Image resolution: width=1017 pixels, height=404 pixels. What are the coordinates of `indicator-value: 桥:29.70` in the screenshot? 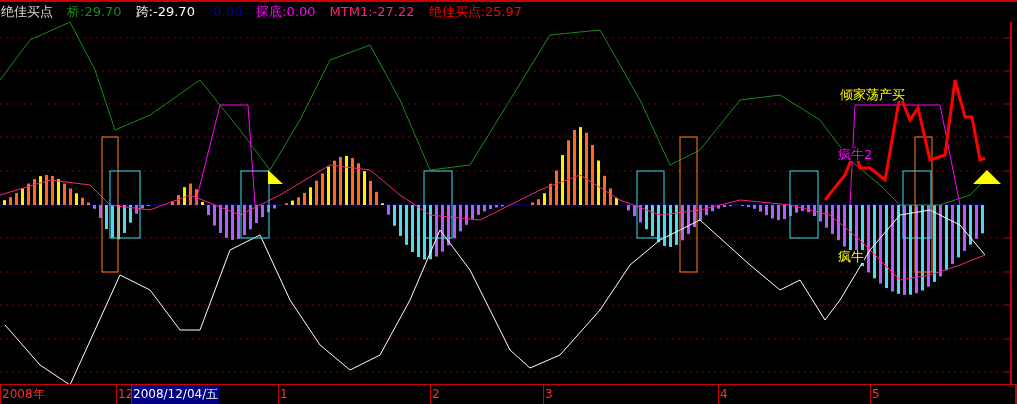 It's located at (94, 12).